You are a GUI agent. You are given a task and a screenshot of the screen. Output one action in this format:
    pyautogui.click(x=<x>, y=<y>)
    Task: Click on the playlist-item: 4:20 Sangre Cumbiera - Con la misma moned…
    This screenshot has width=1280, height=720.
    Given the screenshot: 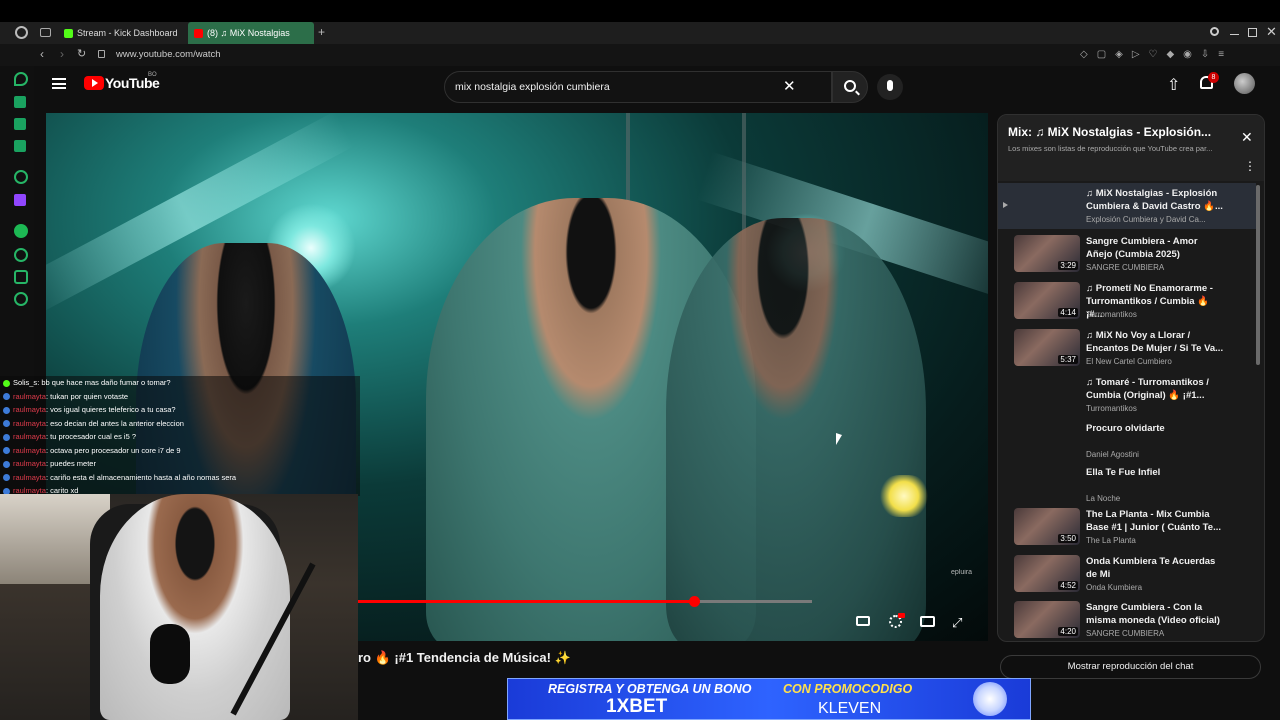 What is the action you would take?
    pyautogui.click(x=1127, y=619)
    